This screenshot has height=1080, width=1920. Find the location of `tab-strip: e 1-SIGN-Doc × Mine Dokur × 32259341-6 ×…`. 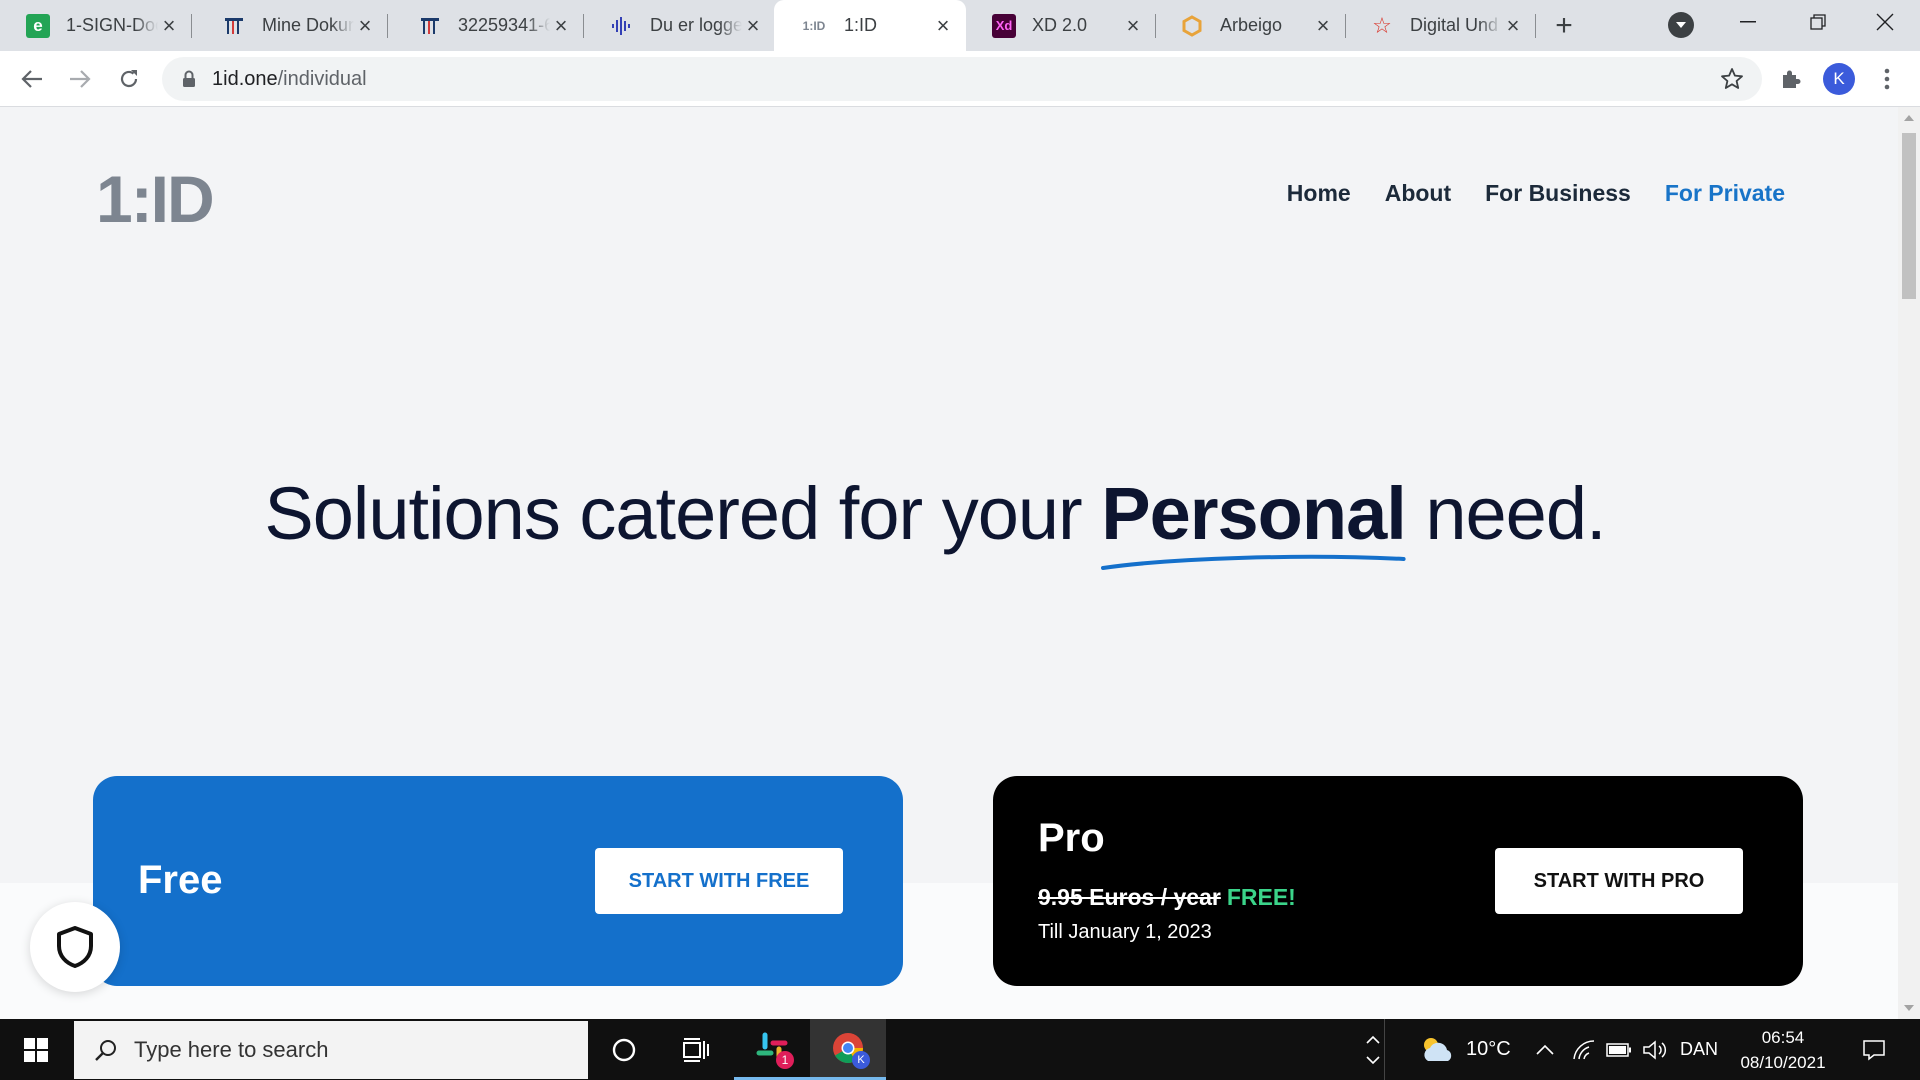

tab-strip: e 1-SIGN-Doc × Mine Dokur × 32259341-6 ×… is located at coordinates (960, 25).